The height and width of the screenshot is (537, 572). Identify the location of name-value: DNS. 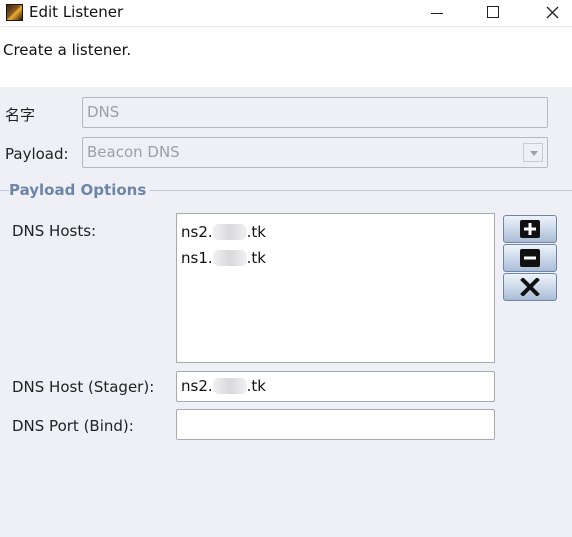
(103, 112).